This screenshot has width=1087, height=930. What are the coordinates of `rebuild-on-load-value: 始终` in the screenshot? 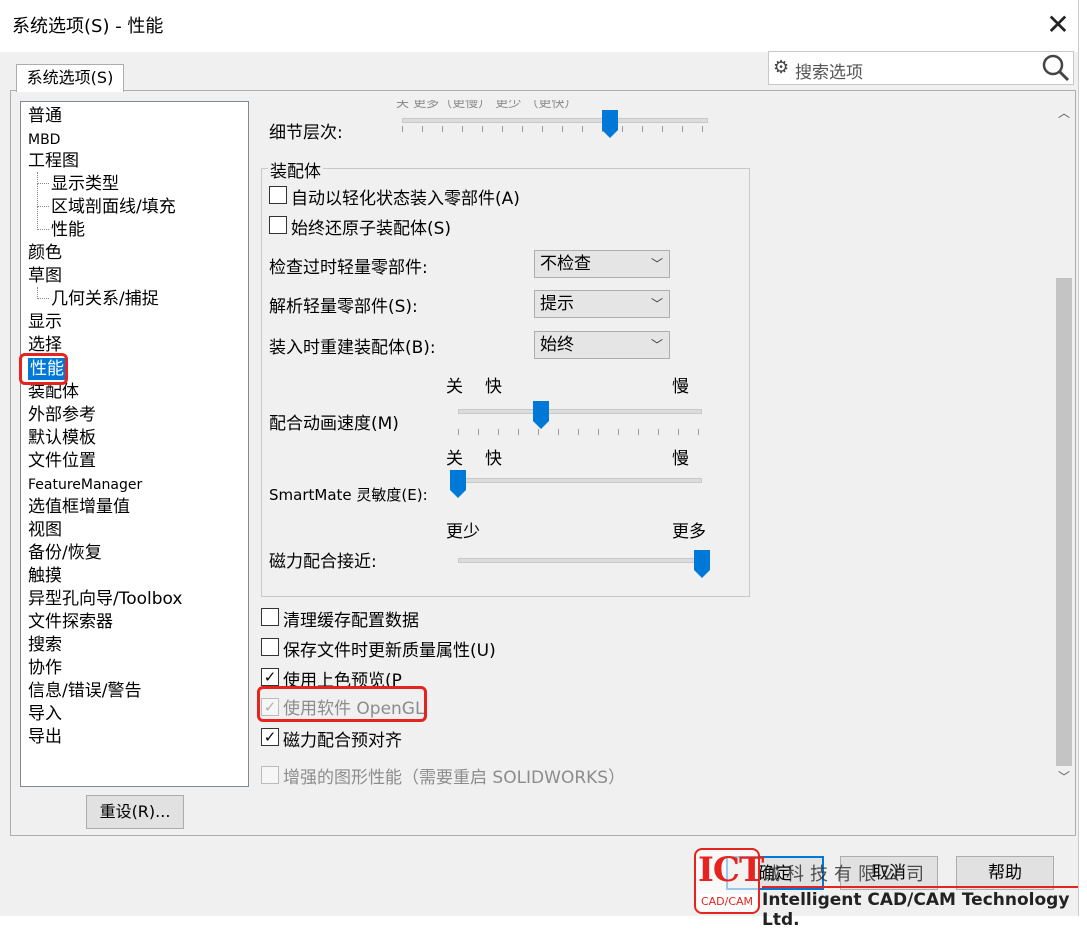 It's located at (557, 345).